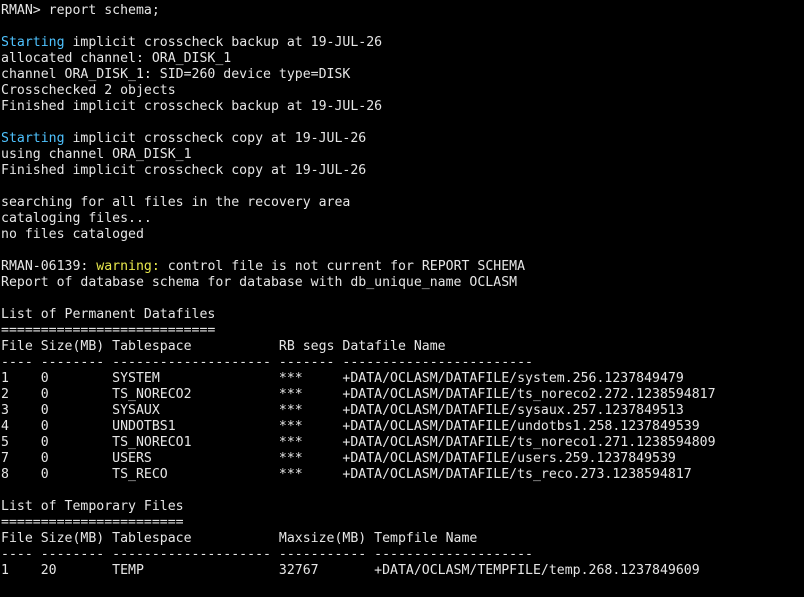  What do you see at coordinates (92, 522) in the screenshot?
I see `title-underline: =======================` at bounding box center [92, 522].